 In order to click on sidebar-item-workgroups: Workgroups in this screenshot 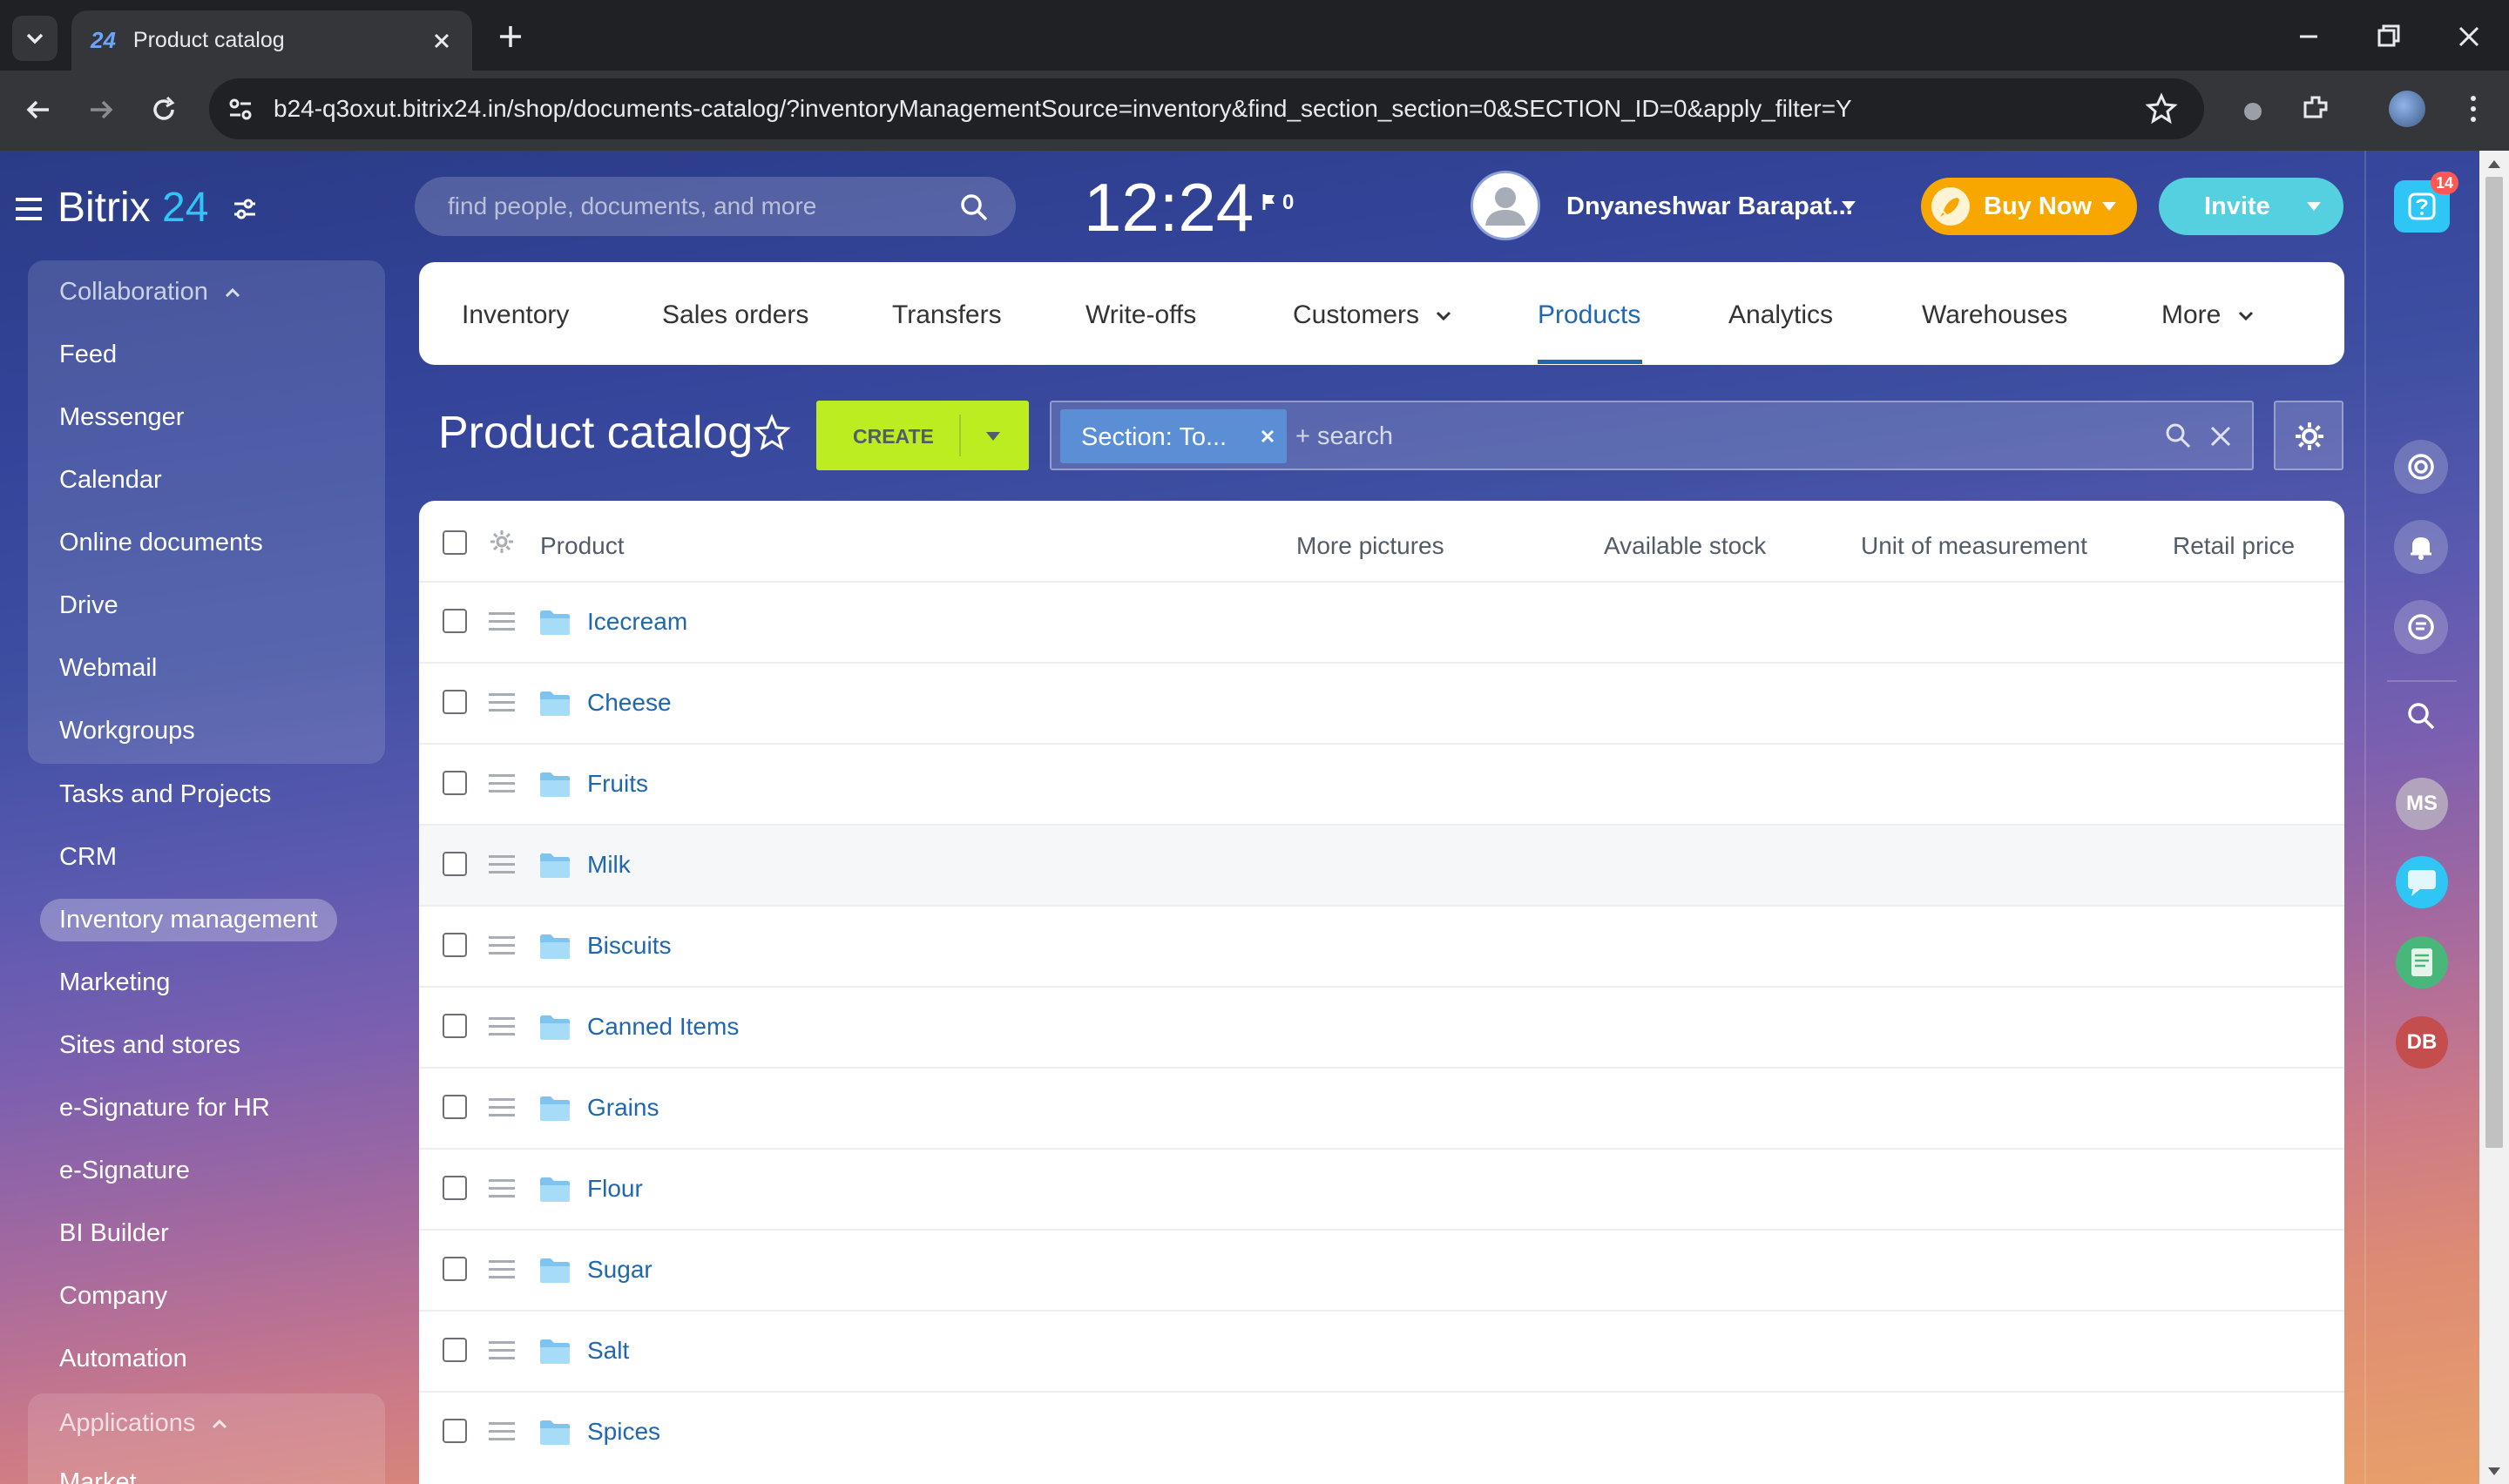, I will do `click(127, 731)`.